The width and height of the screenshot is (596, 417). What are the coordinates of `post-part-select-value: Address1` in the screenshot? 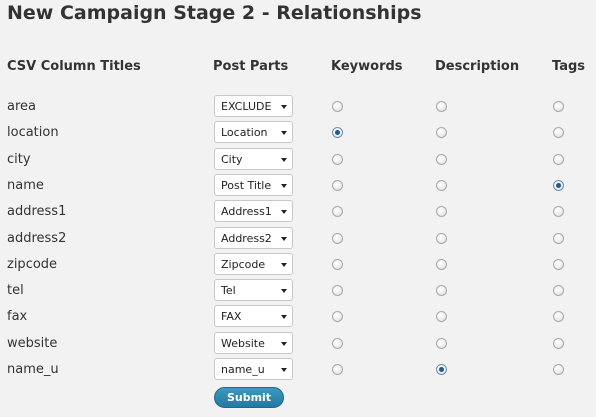 It's located at (246, 211).